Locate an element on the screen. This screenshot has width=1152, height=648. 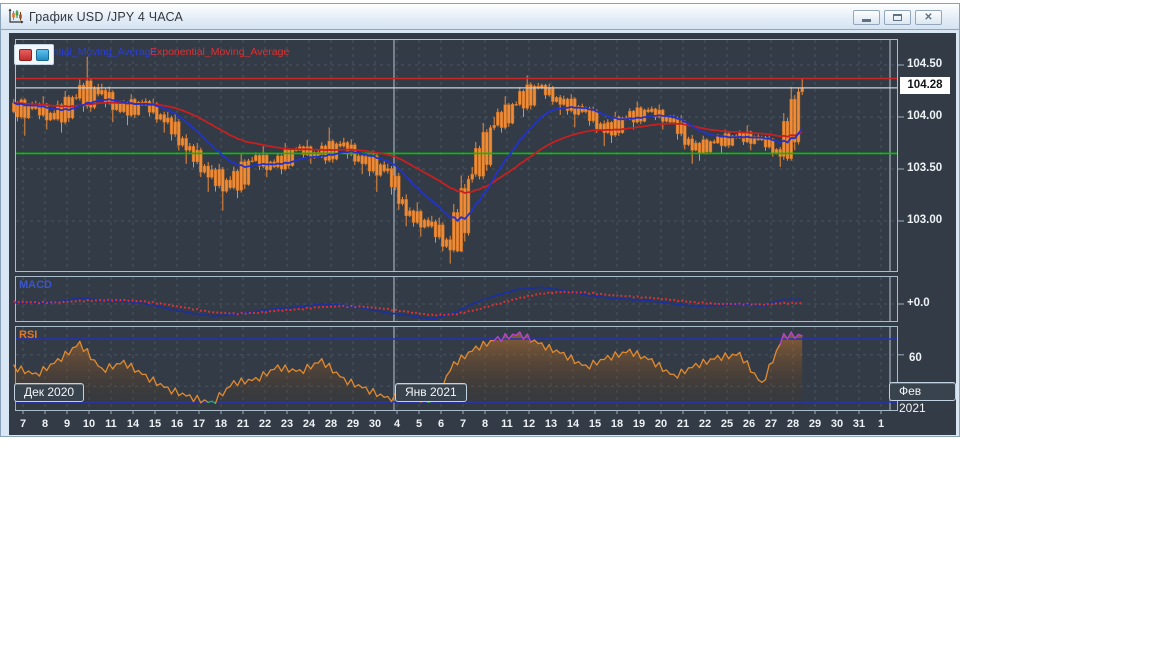
x-axis-label: 4 is located at coordinates (397, 424).